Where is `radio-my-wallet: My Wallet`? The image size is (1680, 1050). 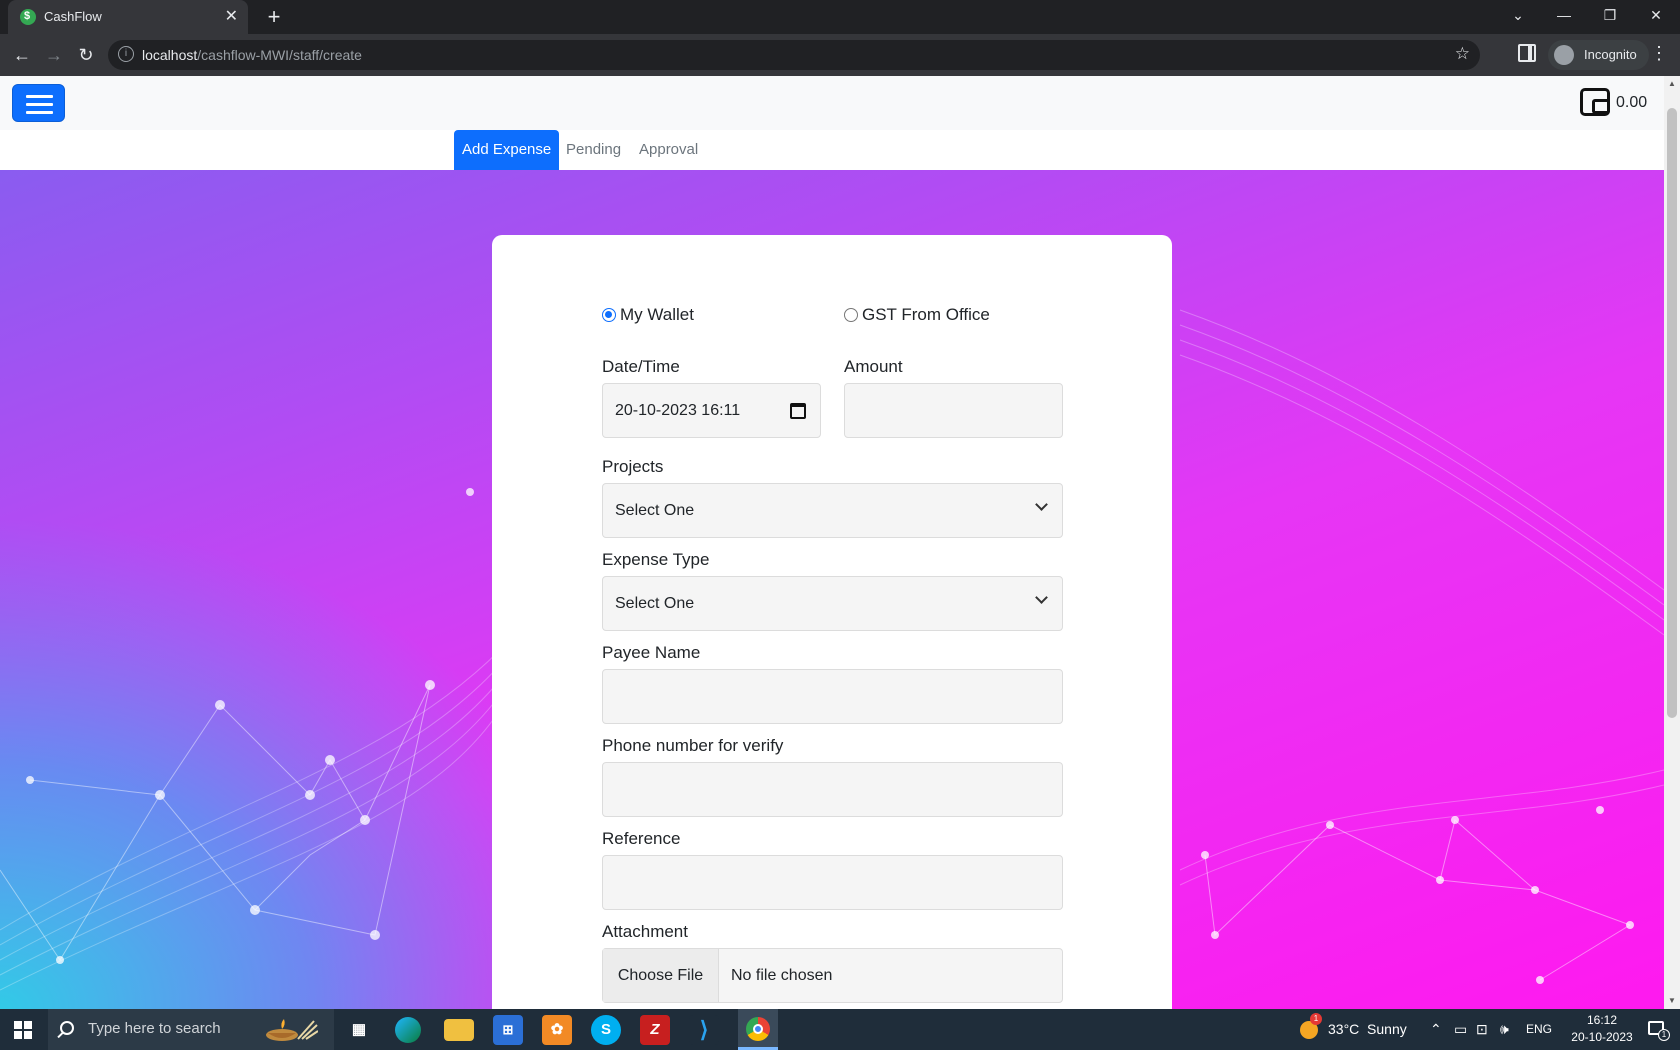
radio-my-wallet: My Wallet is located at coordinates (682, 316).